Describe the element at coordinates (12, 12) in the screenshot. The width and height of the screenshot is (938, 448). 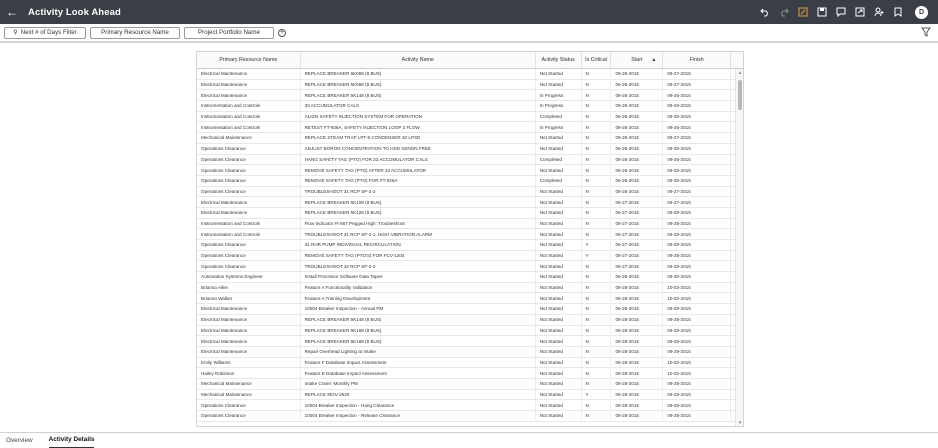
I see `back-arrow-icon: ←` at that location.